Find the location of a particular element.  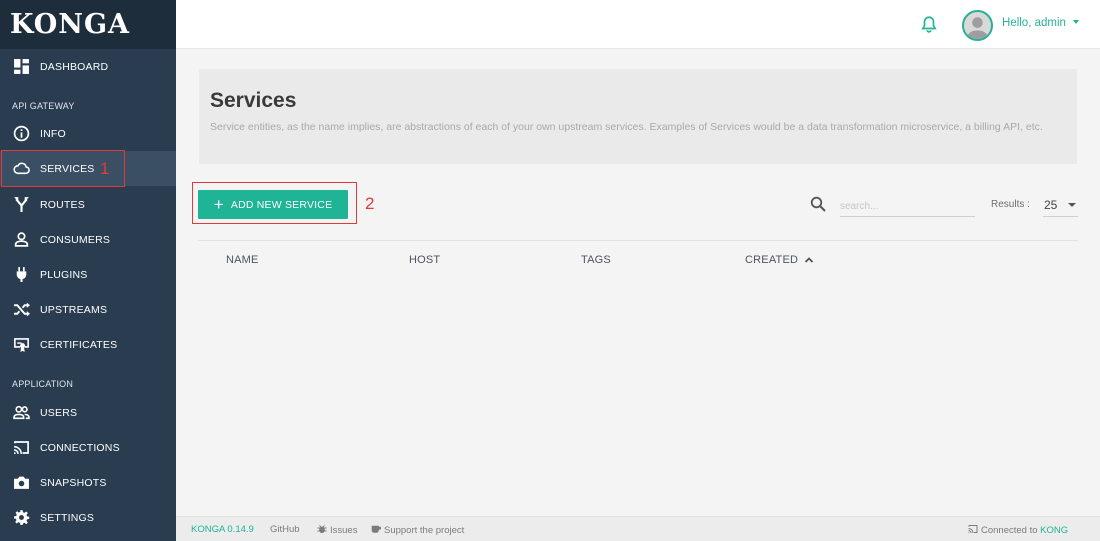

page-title: Services is located at coordinates (253, 100).